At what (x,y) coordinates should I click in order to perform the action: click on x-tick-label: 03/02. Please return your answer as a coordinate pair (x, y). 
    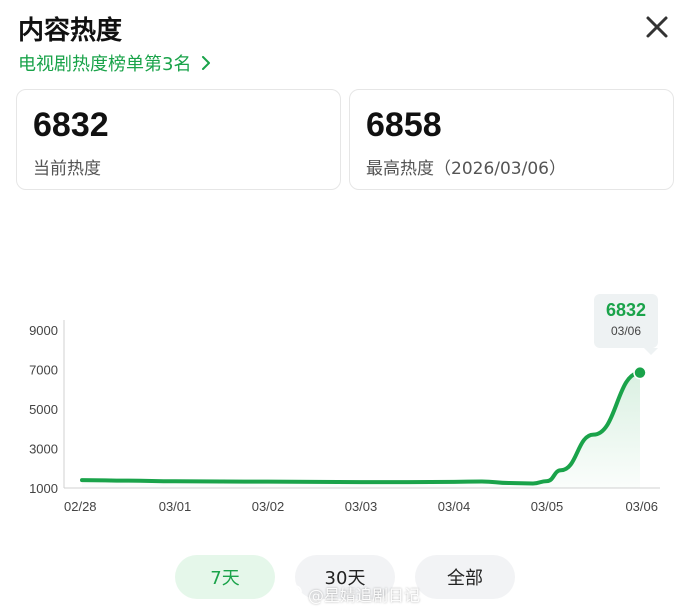
    Looking at the image, I should click on (268, 506).